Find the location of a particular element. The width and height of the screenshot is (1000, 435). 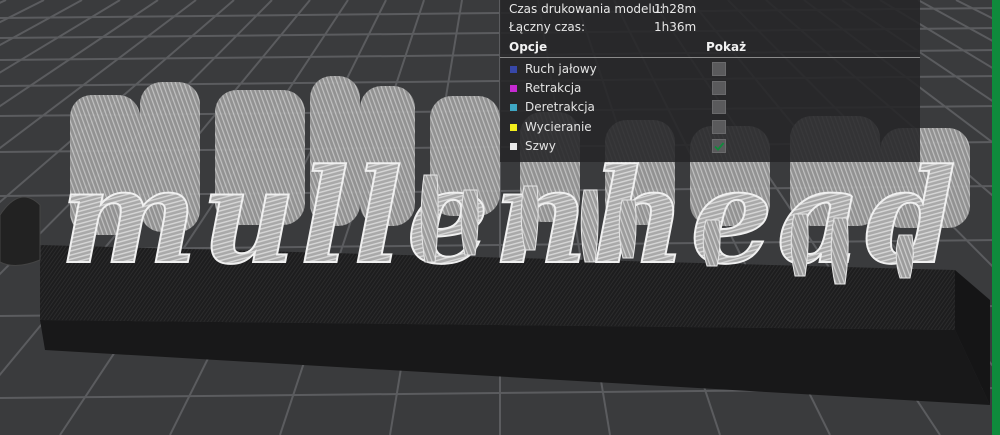

wipe-show-checkbox is located at coordinates (719, 127).